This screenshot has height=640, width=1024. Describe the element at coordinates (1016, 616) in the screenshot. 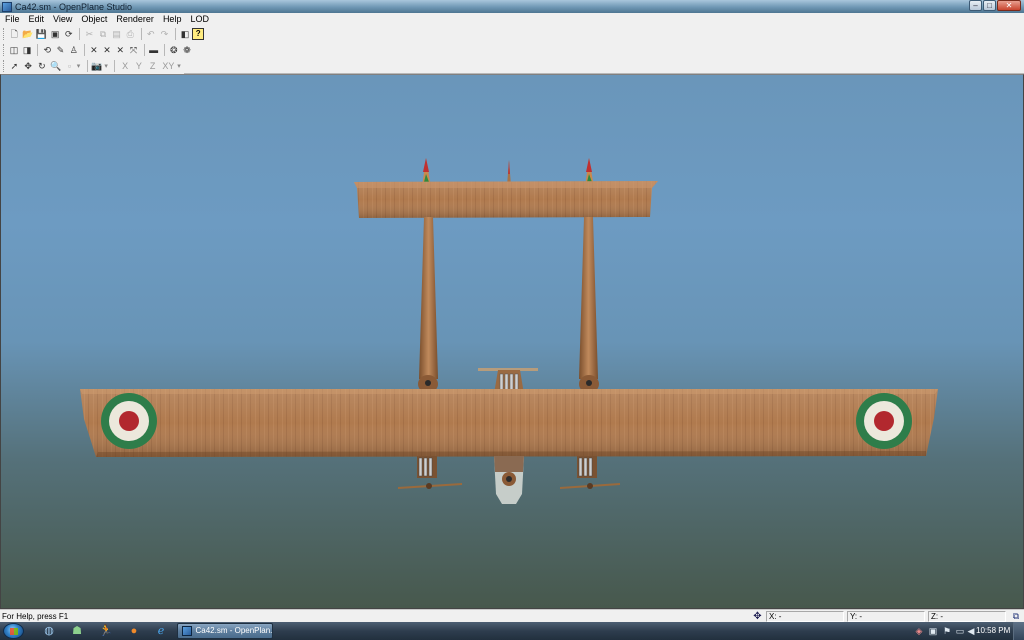

I see `status-indicator-icon: ⧉` at that location.